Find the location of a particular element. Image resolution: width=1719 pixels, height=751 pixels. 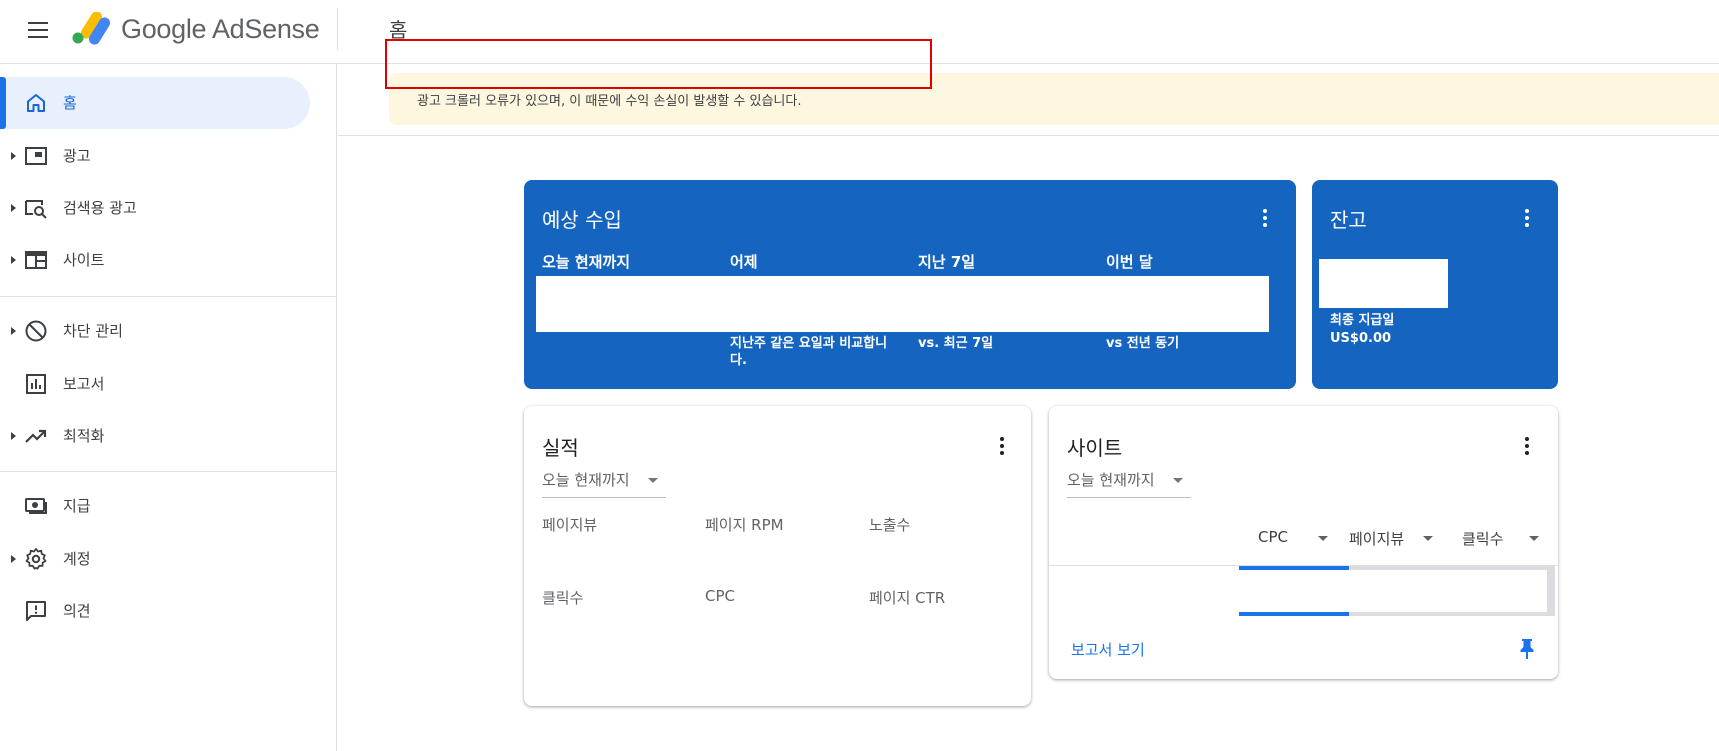

column-label: CPC is located at coordinates (1273, 537).